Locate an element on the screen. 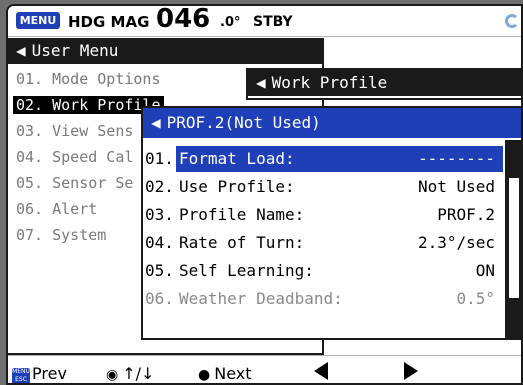  row-label: Profile Name: is located at coordinates (242, 214).